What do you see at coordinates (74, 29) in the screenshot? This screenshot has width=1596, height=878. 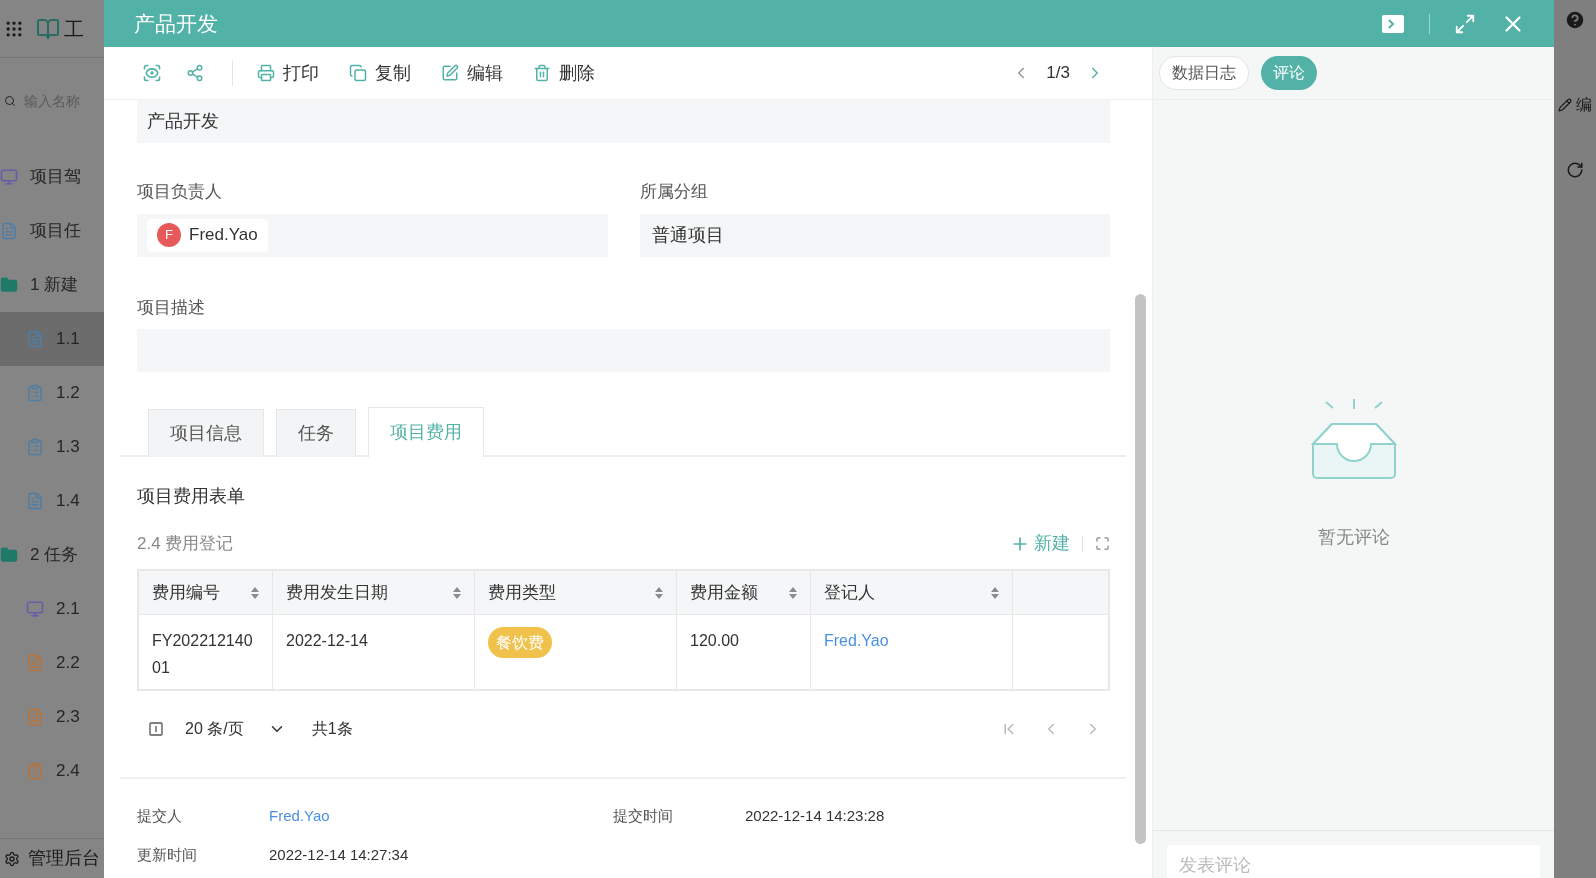 I see `app-name: 工` at bounding box center [74, 29].